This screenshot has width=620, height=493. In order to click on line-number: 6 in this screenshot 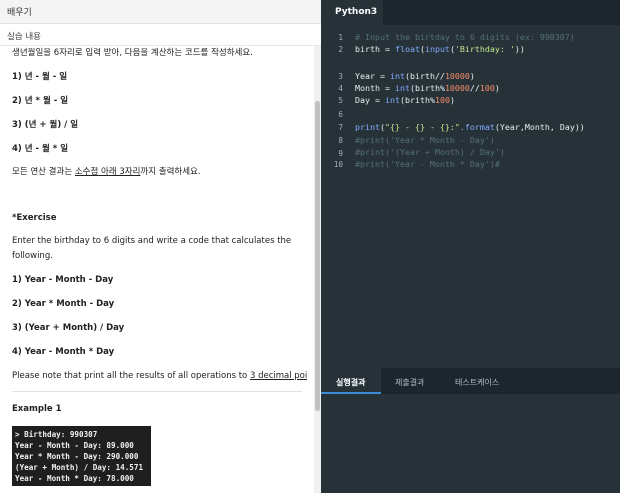, I will do `click(340, 114)`.